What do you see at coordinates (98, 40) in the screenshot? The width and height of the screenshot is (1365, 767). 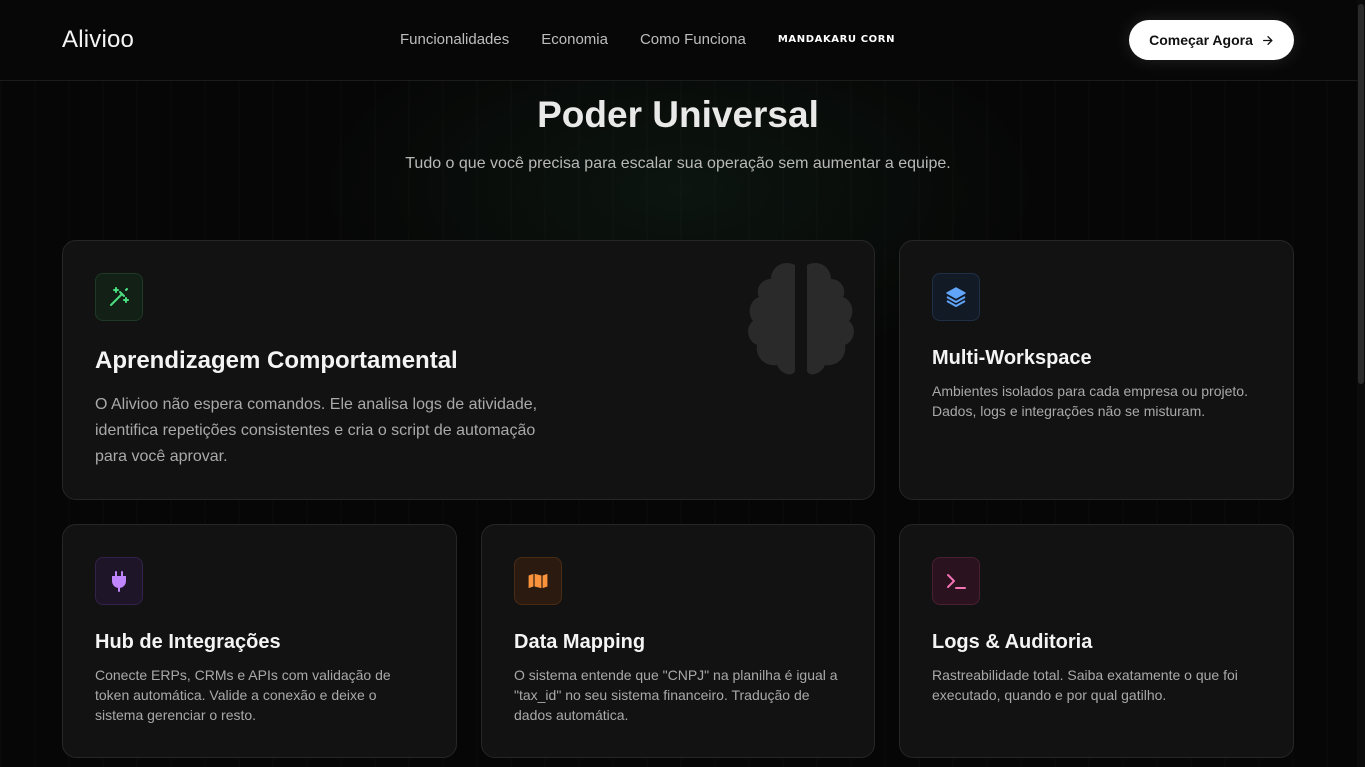 I see `logo: Alivioo` at bounding box center [98, 40].